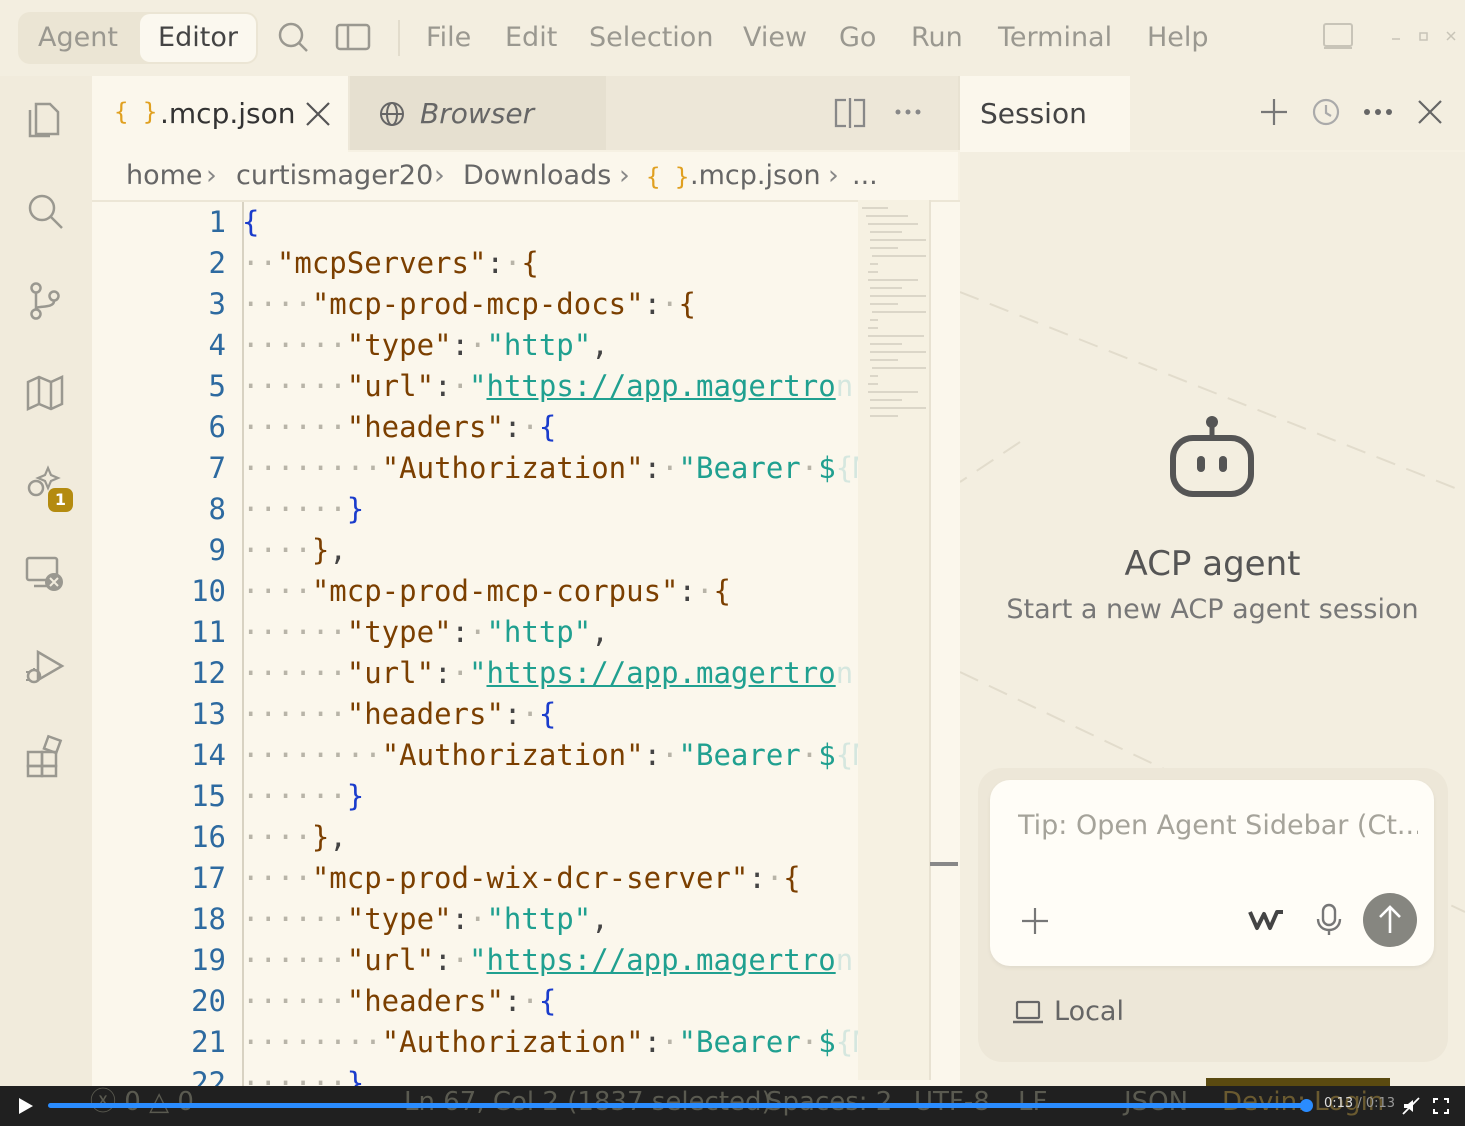 The width and height of the screenshot is (1465, 1126). Describe the element at coordinates (1396, 36) in the screenshot. I see `minimize-icon` at that location.